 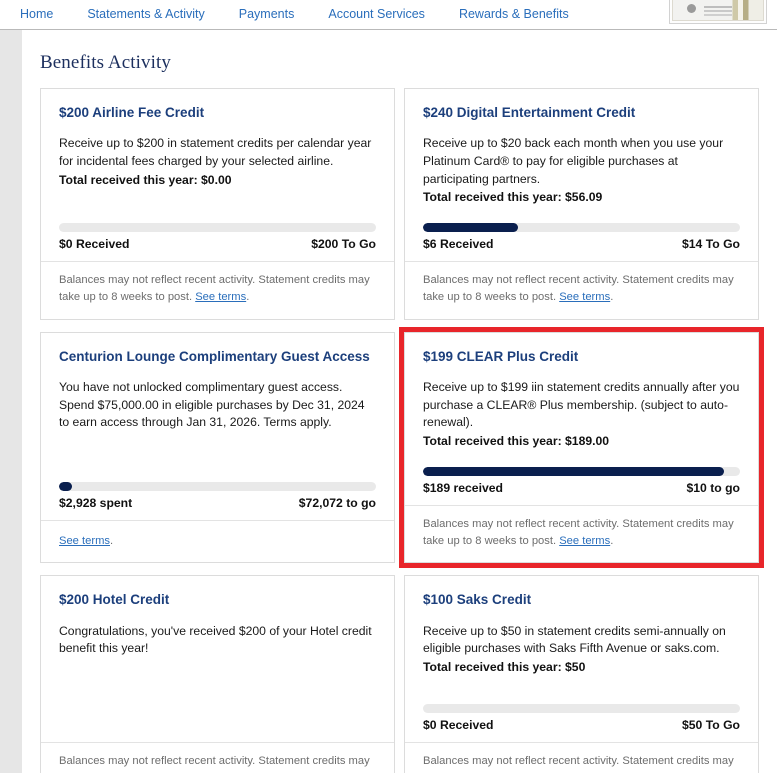 I want to click on benefit-total-received: Total received this year: $189.00, so click(x=516, y=440).